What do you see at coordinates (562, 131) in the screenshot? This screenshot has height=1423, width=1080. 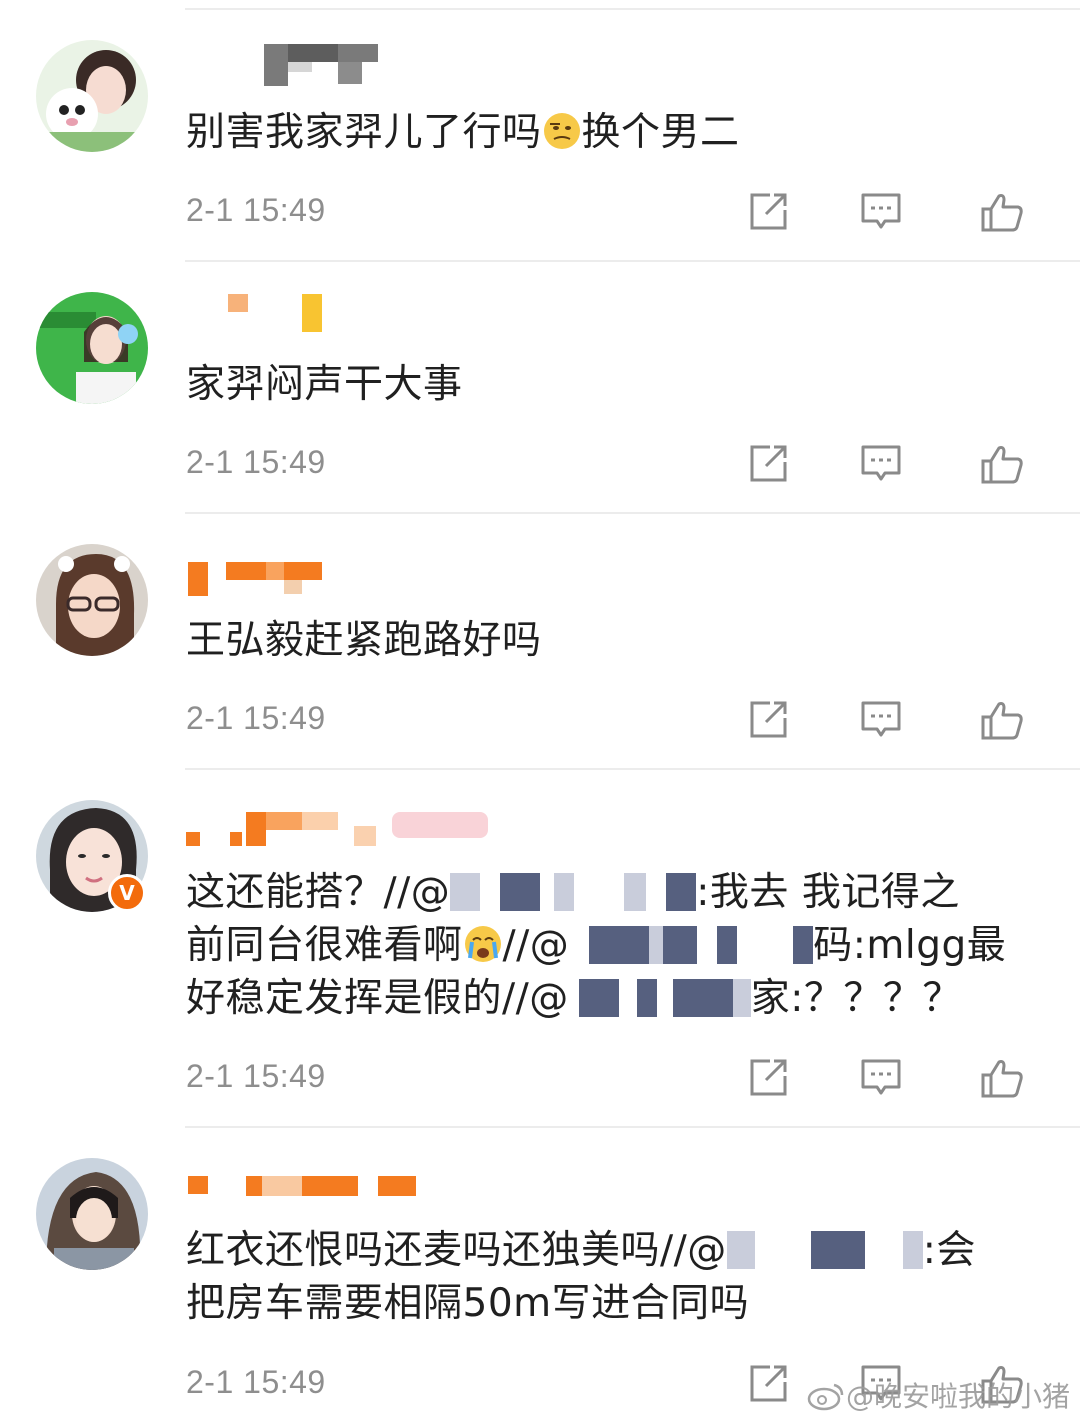 I see `thinking-face-emoji` at bounding box center [562, 131].